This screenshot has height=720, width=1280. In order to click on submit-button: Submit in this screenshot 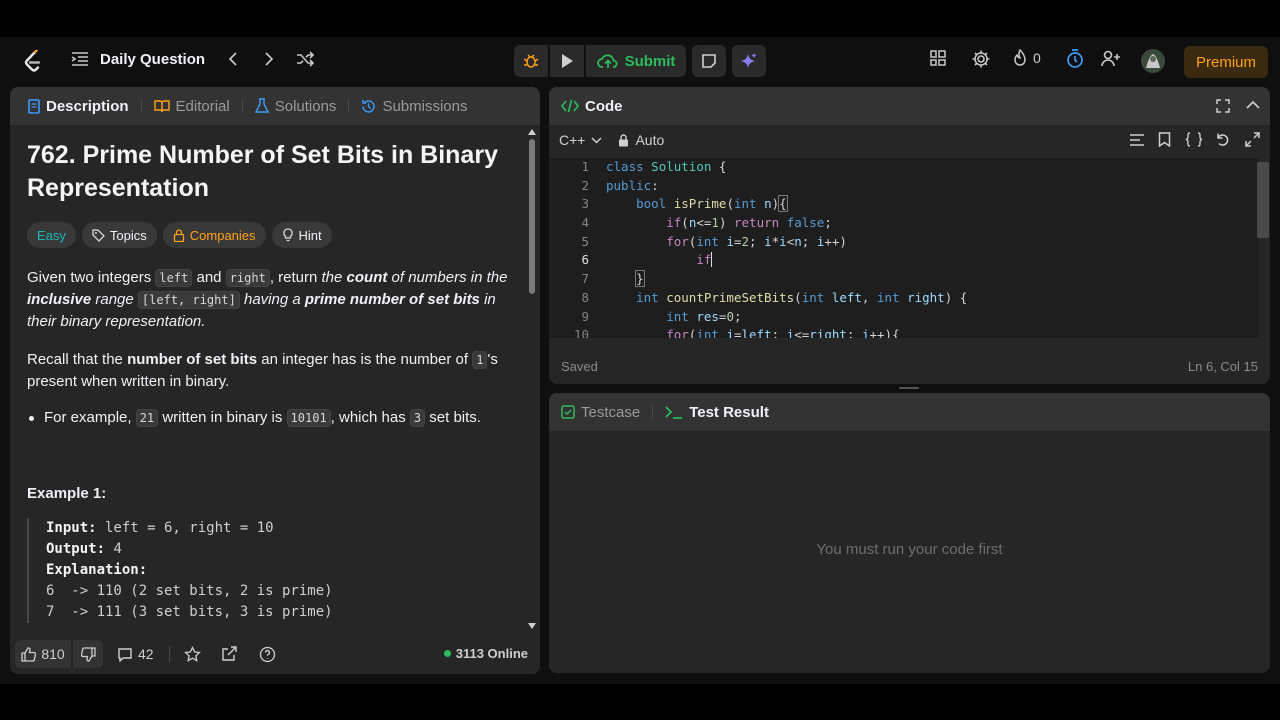, I will do `click(636, 61)`.